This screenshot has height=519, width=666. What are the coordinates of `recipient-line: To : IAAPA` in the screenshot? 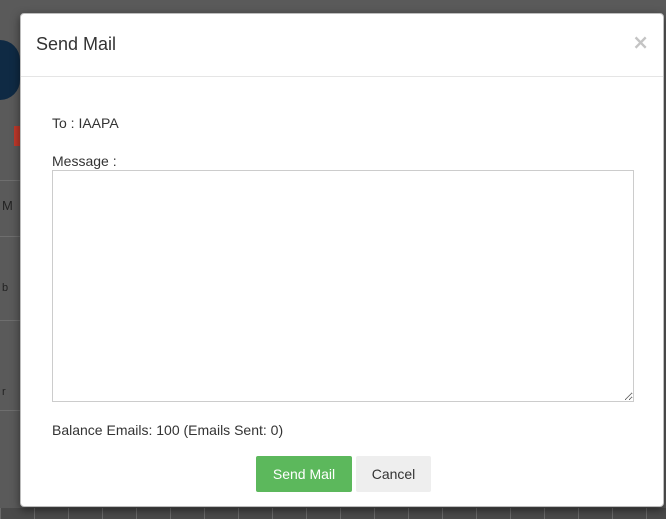 It's located at (85, 123).